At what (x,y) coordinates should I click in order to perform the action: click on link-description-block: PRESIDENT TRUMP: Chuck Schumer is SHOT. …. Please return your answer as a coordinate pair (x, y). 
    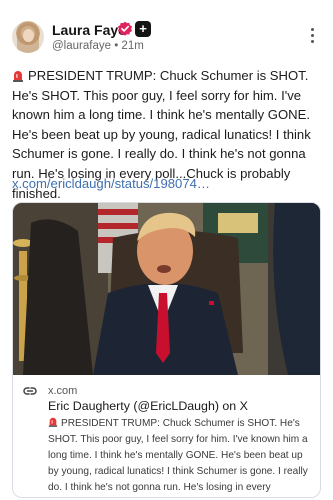
    Looking at the image, I should click on (182, 455).